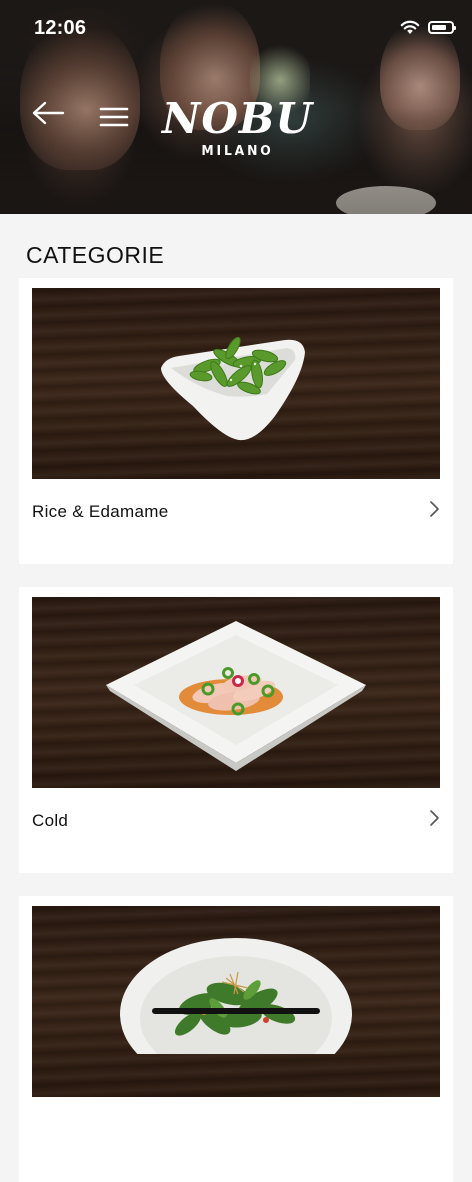 The image size is (472, 1182). Describe the element at coordinates (50, 820) in the screenshot. I see `category-label: Cold` at that location.